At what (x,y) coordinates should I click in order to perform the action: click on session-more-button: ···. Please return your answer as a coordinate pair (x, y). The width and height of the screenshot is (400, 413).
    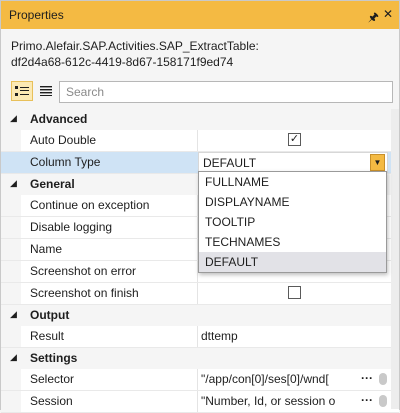
    Looking at the image, I should click on (366, 400).